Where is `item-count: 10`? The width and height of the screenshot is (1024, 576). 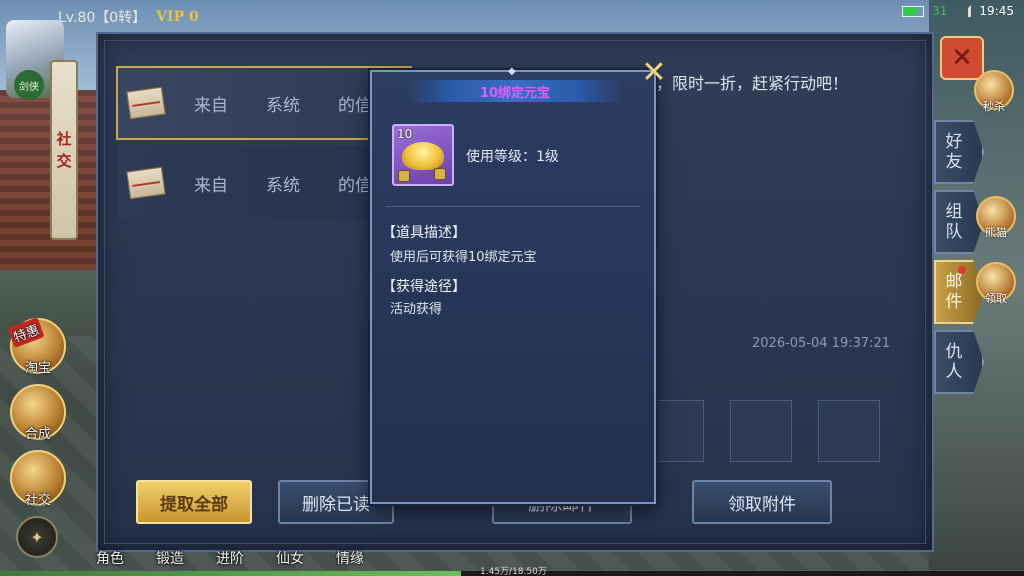
item-count: 10 is located at coordinates (405, 134).